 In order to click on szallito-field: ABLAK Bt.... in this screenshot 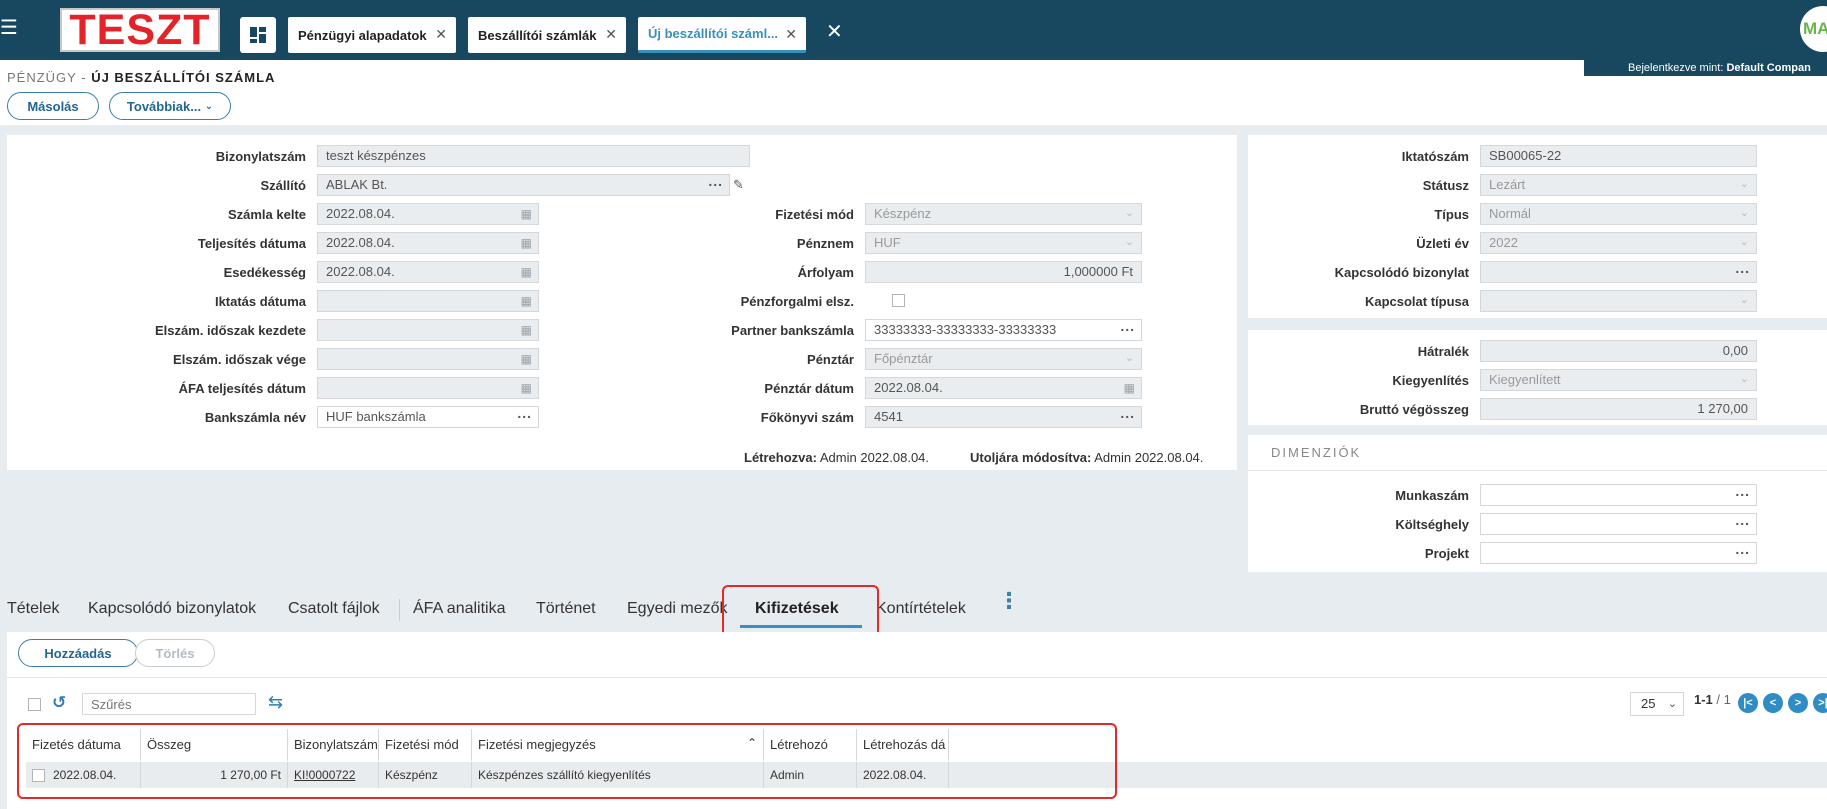, I will do `click(523, 185)`.